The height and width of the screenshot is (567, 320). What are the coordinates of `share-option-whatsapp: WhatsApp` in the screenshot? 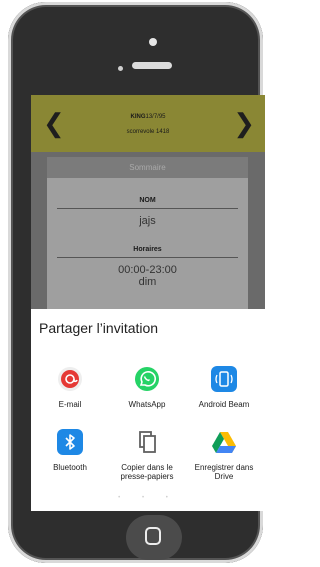 It's located at (147, 387).